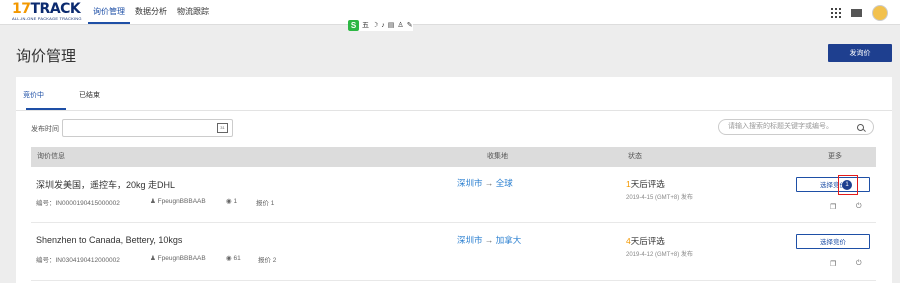 Image resolution: width=900 pixels, height=283 pixels. I want to click on extension-wu-label: 五, so click(365, 25).